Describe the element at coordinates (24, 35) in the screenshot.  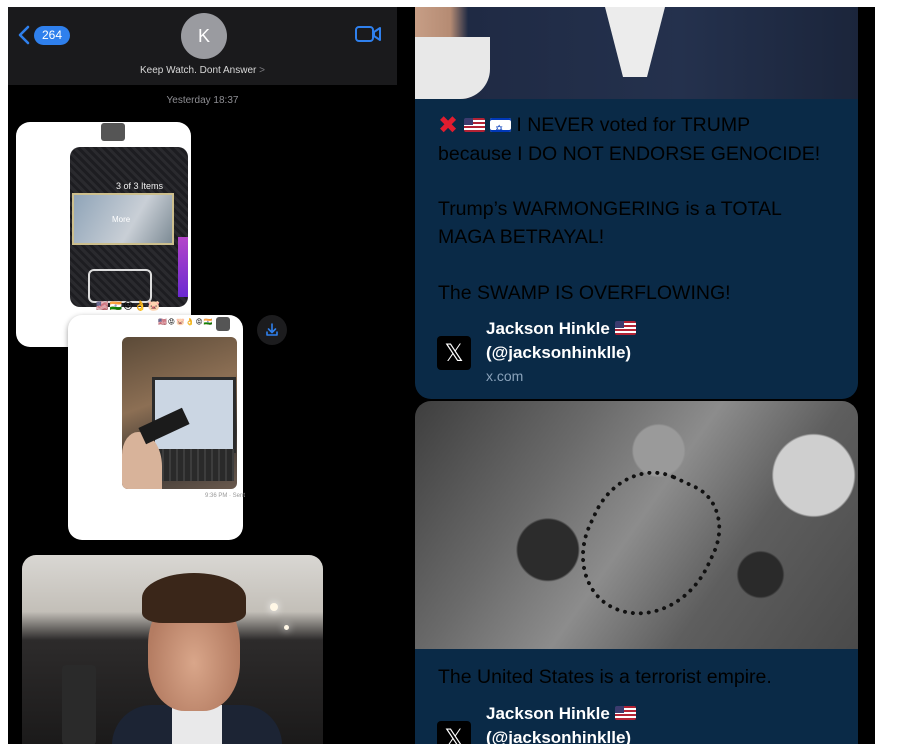
I see `chevron-left-icon` at that location.